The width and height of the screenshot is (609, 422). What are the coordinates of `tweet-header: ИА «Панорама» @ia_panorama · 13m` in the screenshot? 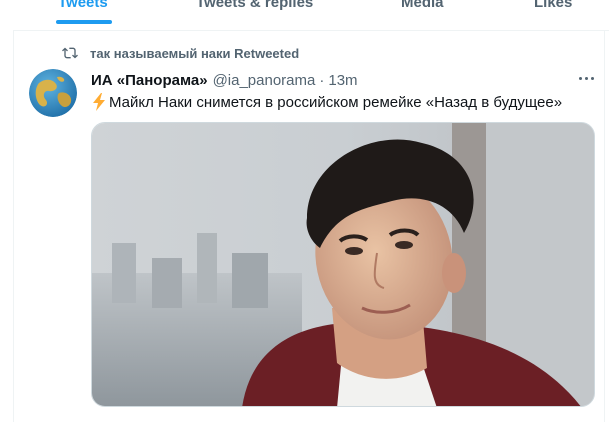 It's located at (224, 80).